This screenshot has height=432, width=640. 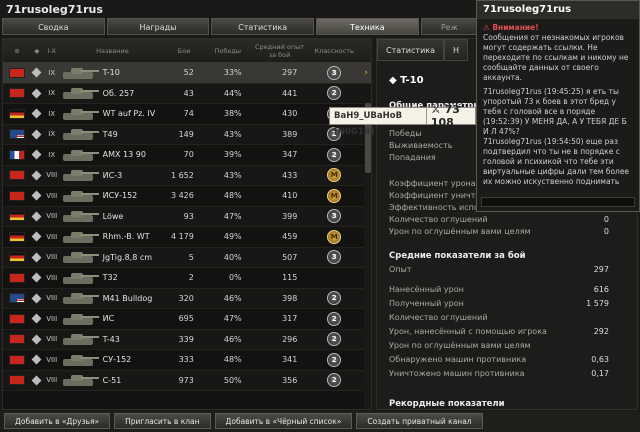 What do you see at coordinates (499, 269) in the screenshot?
I see `stat-row: Опыт 297` at bounding box center [499, 269].